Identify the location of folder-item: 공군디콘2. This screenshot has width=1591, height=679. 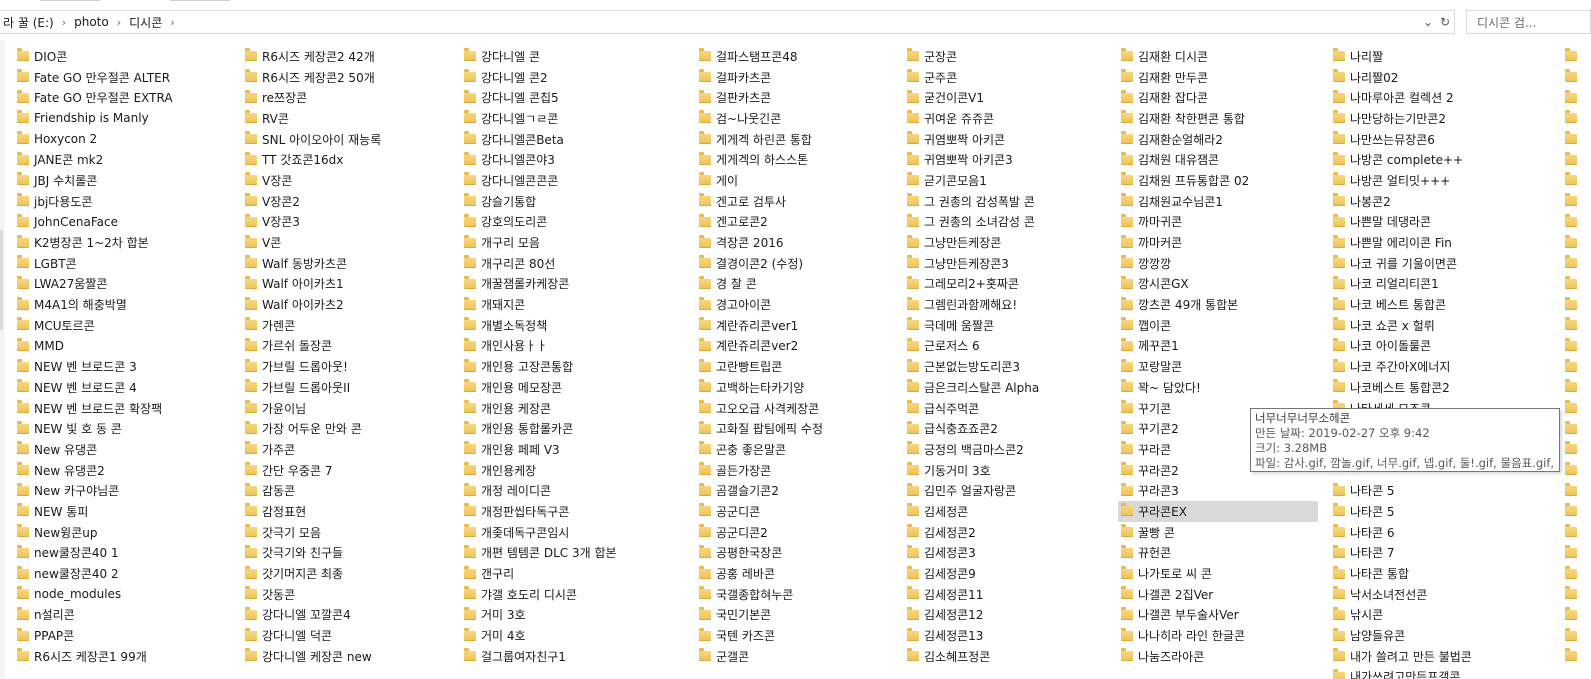
(796, 532).